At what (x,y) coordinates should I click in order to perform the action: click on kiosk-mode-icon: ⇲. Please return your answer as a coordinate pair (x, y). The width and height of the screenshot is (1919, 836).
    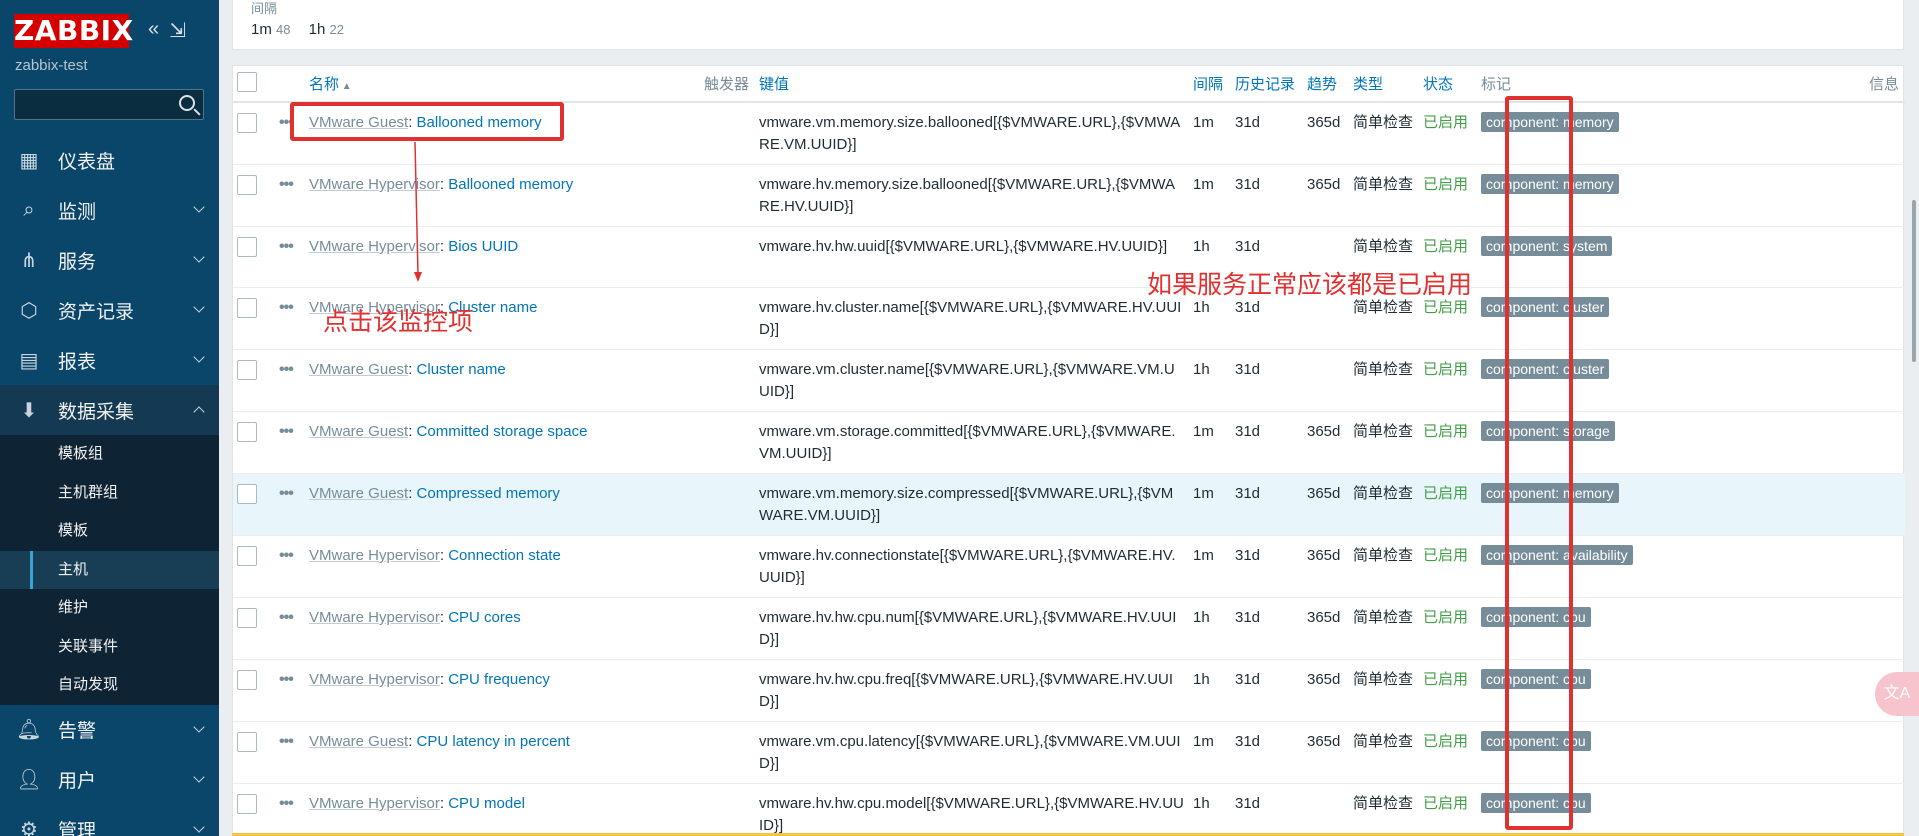
    Looking at the image, I should click on (177, 30).